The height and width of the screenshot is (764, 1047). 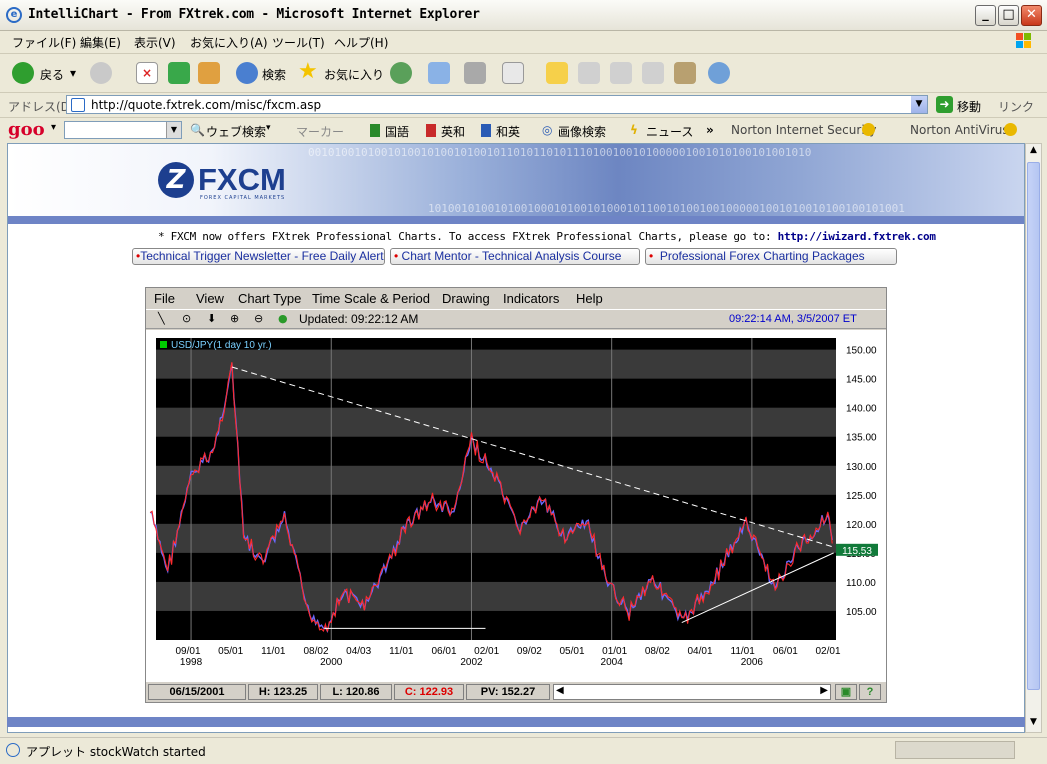 I want to click on x-tick-label: 01/01, so click(x=614, y=651).